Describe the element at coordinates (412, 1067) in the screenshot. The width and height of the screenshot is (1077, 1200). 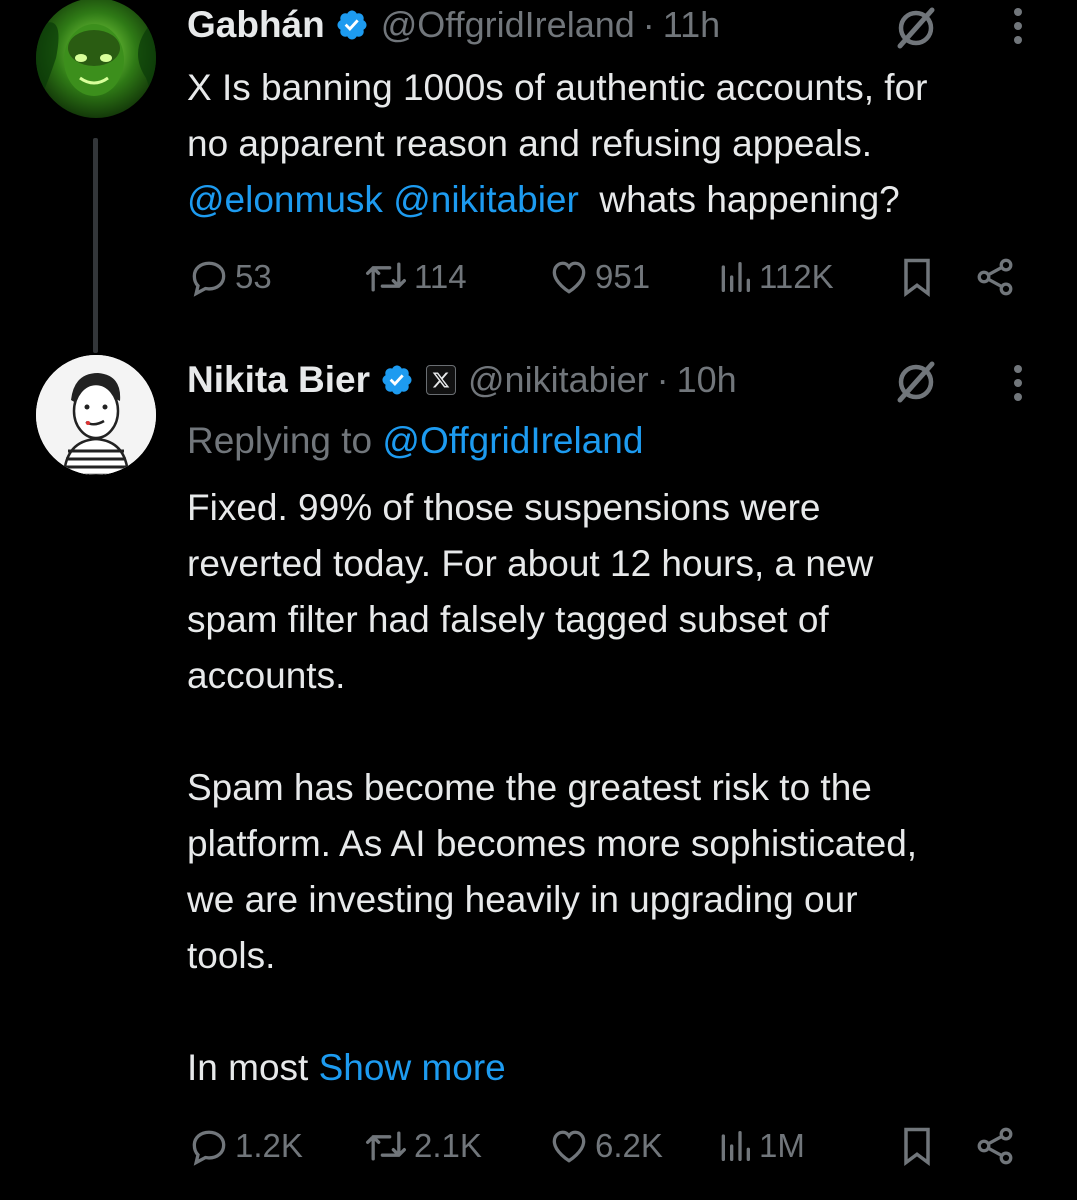
I see `show-more-link: Show more` at that location.